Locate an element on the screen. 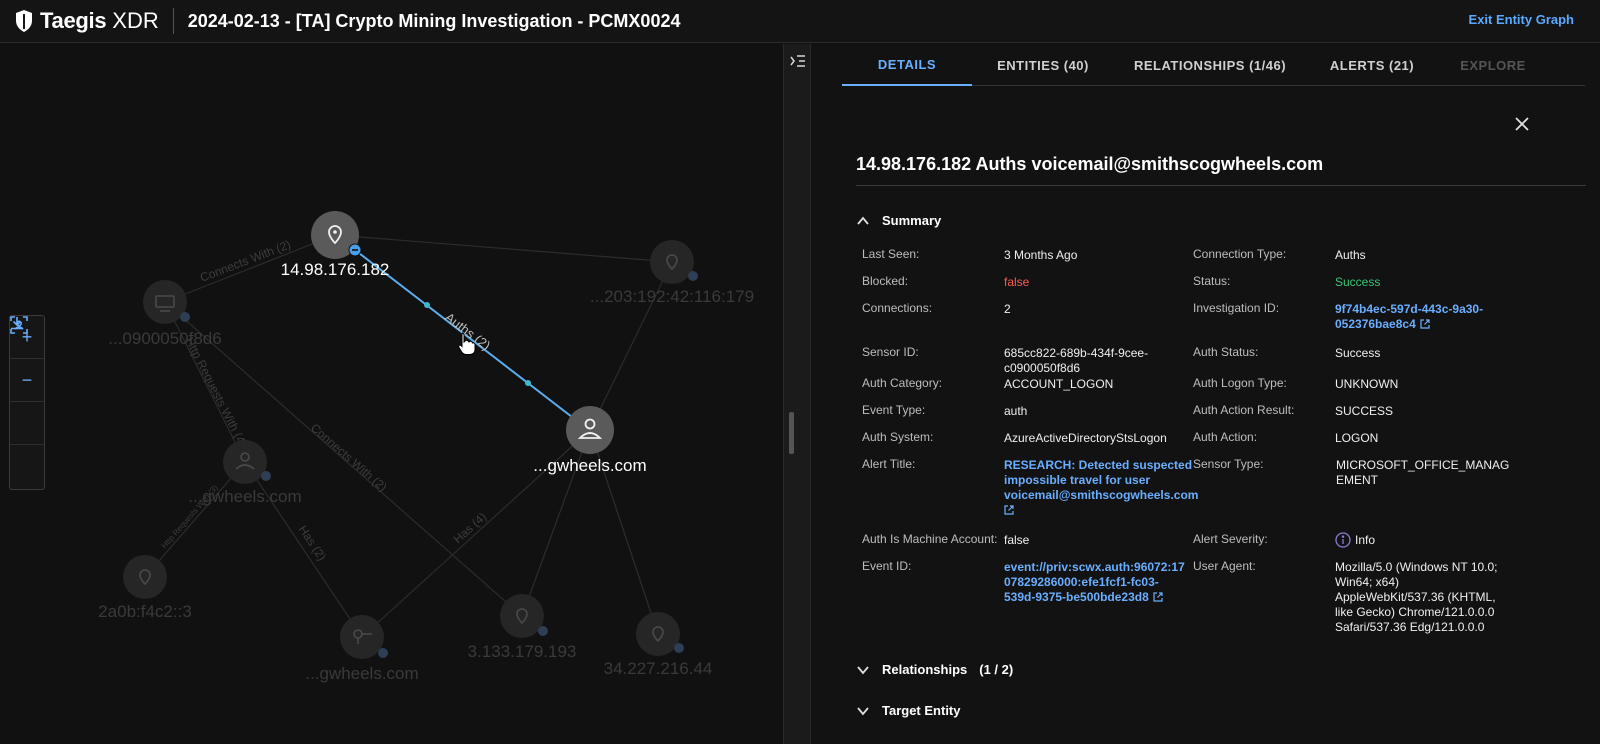  investigation-id-line1: 9f74b4ec-597d-443c-9a30- is located at coordinates (1409, 309).